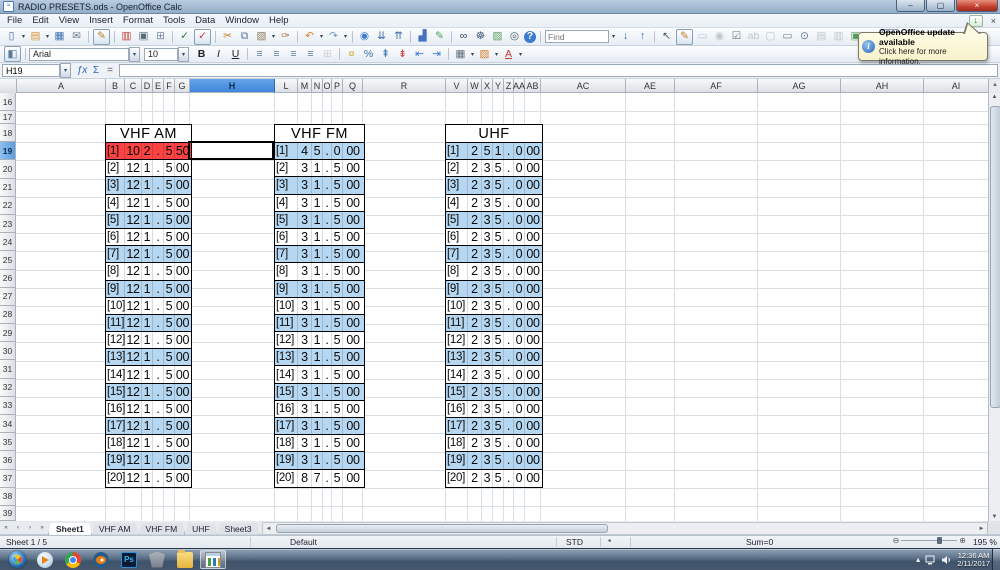 The width and height of the screenshot is (1000, 570). What do you see at coordinates (201, 529) in the screenshot?
I see `sheet-tab-uhf: UHF` at bounding box center [201, 529].